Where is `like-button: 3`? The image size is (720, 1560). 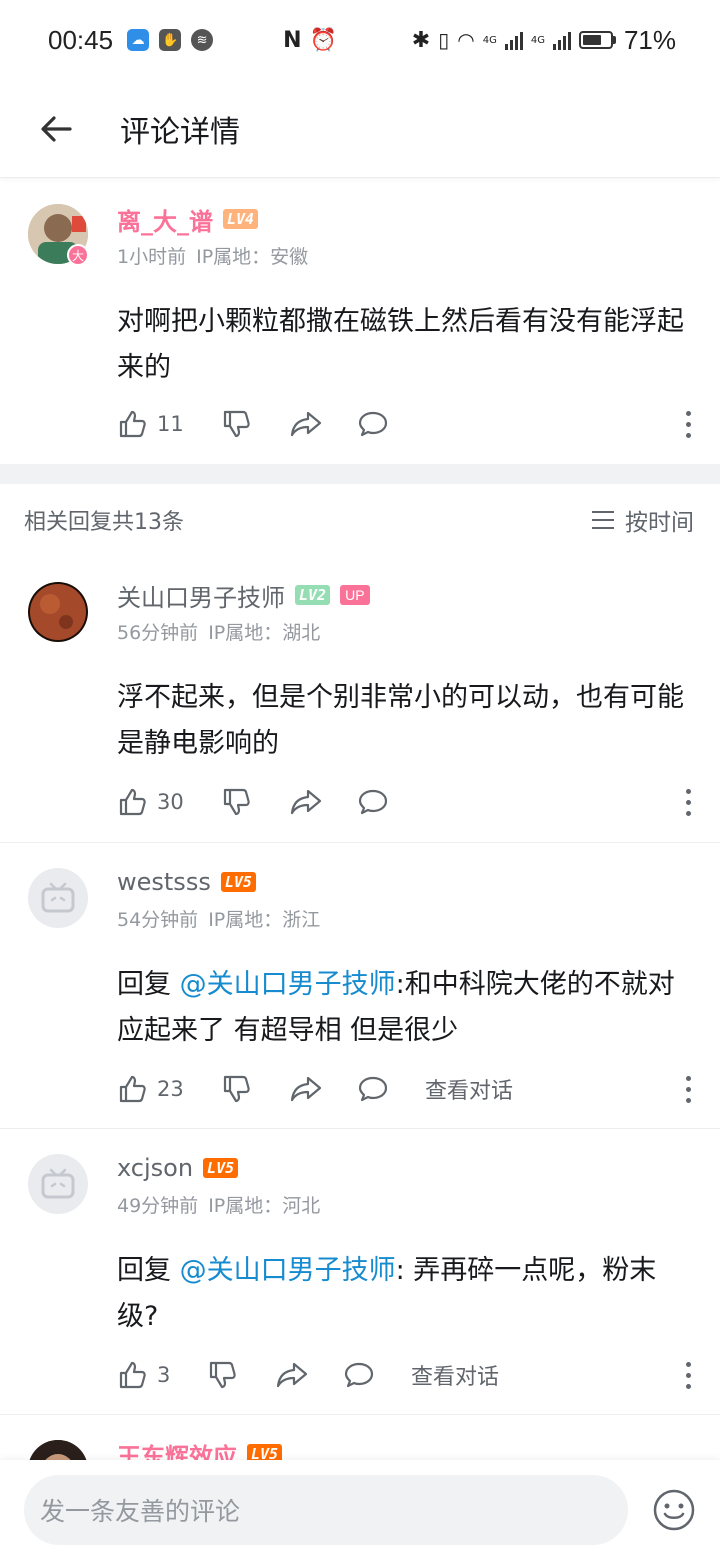
like-button: 3 is located at coordinates (162, 1375).